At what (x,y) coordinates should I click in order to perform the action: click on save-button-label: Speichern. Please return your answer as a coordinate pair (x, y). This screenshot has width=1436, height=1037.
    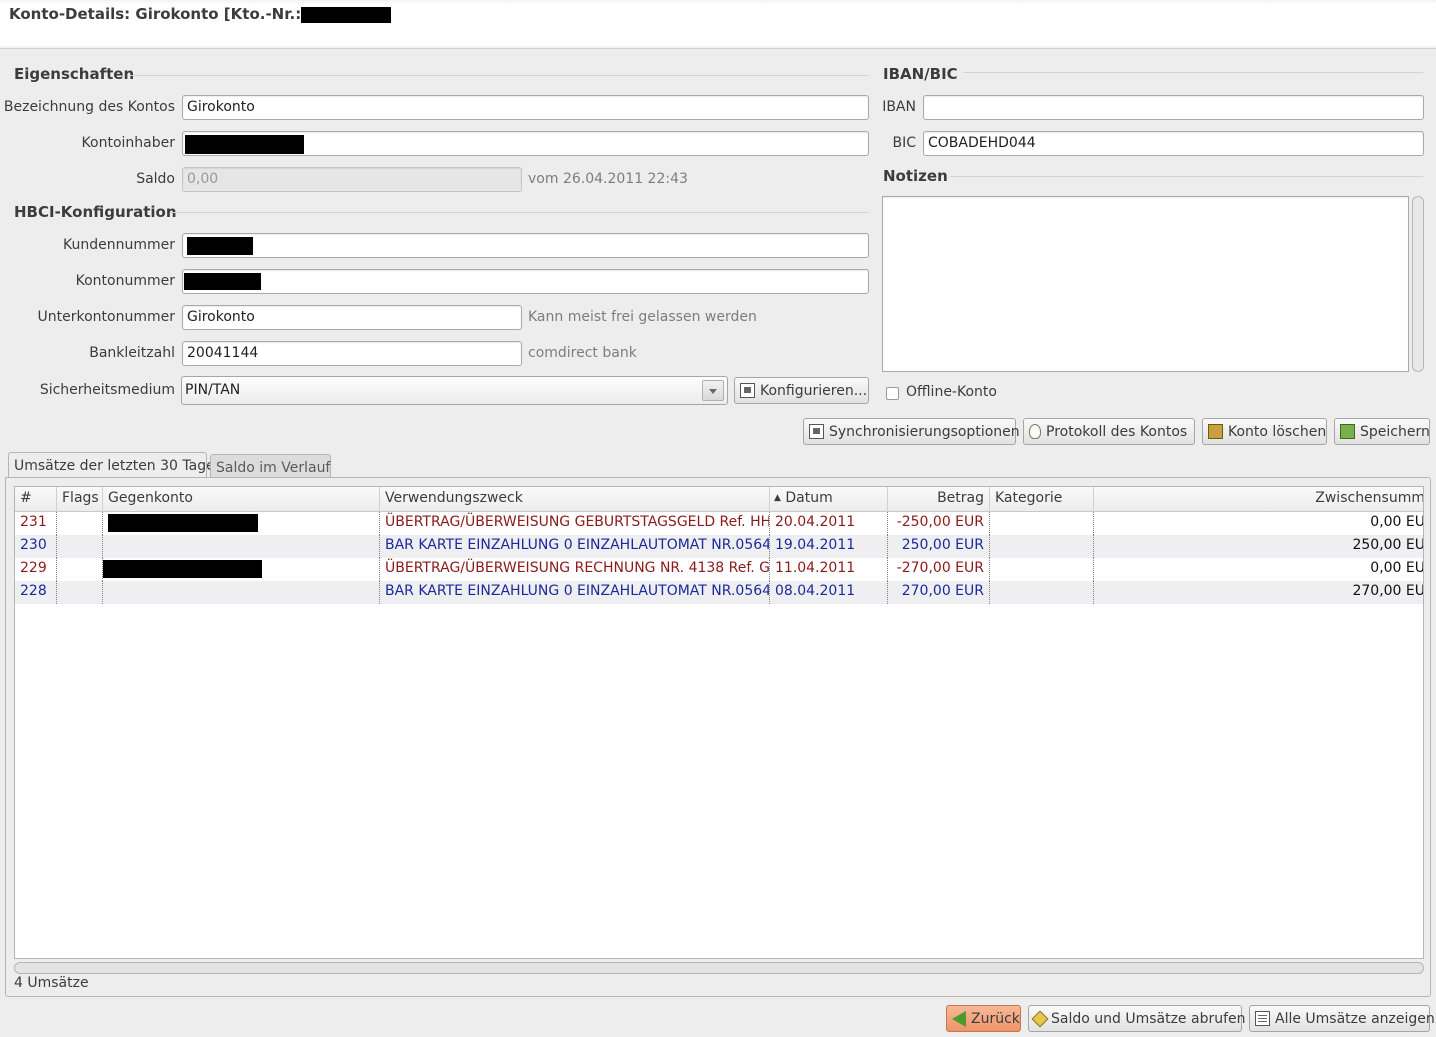
    Looking at the image, I should click on (1395, 431).